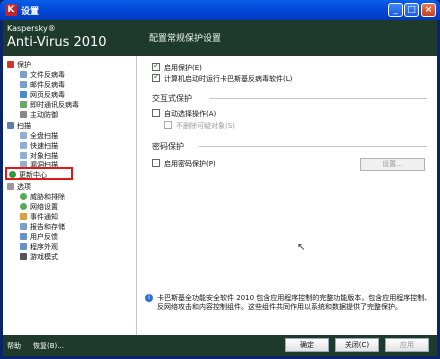 The height and width of the screenshot is (359, 440). Describe the element at coordinates (39, 257) in the screenshot. I see `tree-item-game-mode: 游戏模式` at that location.